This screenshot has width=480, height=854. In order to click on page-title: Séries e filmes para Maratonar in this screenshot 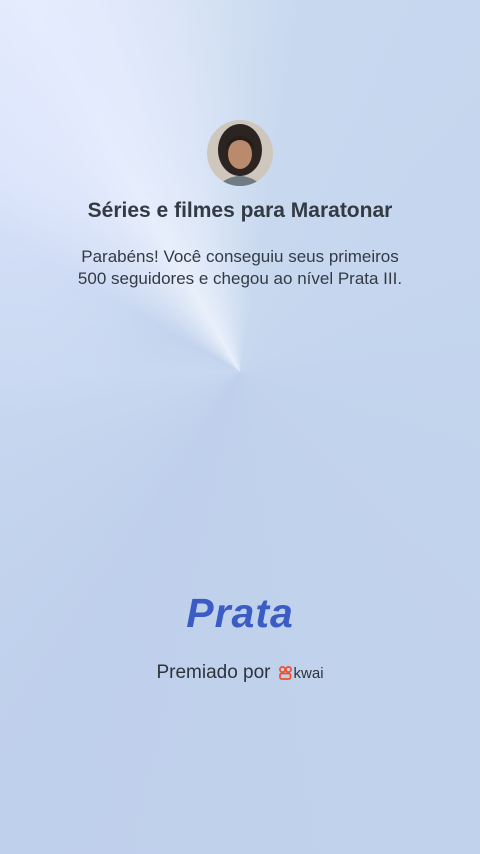, I will do `click(240, 210)`.